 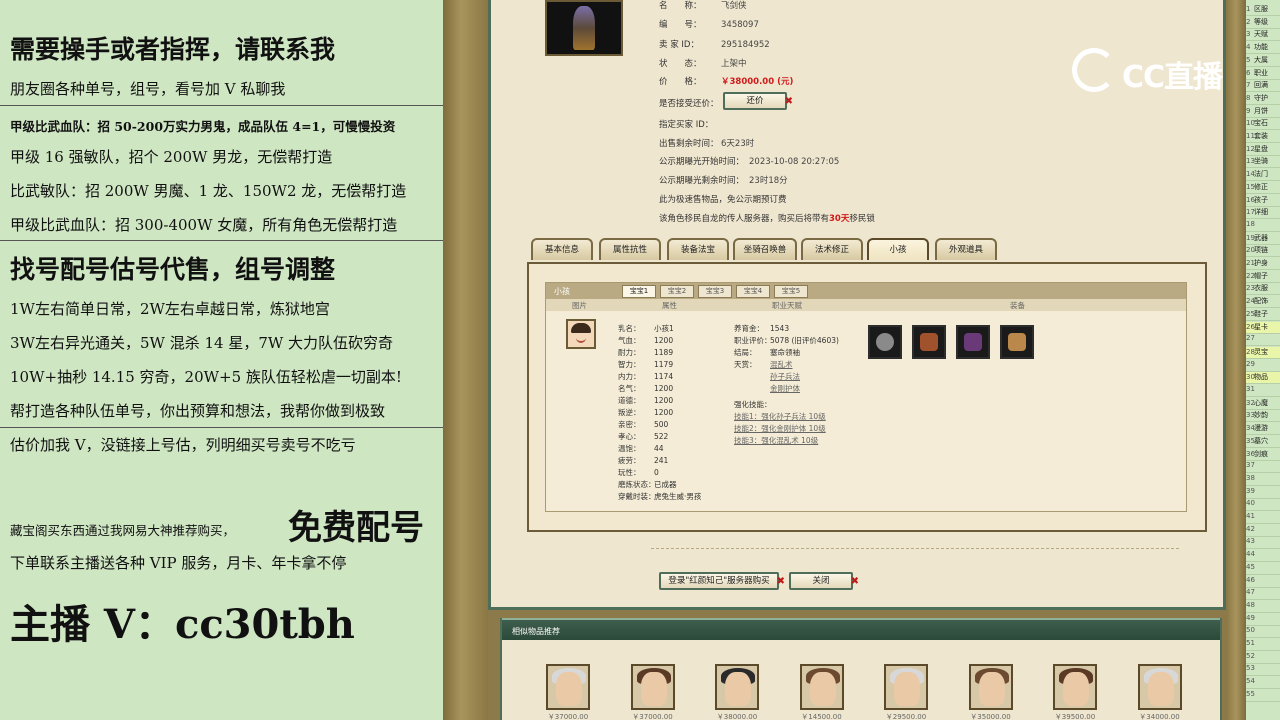 I want to click on filter-list-row: 35墓穴, so click(x=1263, y=442).